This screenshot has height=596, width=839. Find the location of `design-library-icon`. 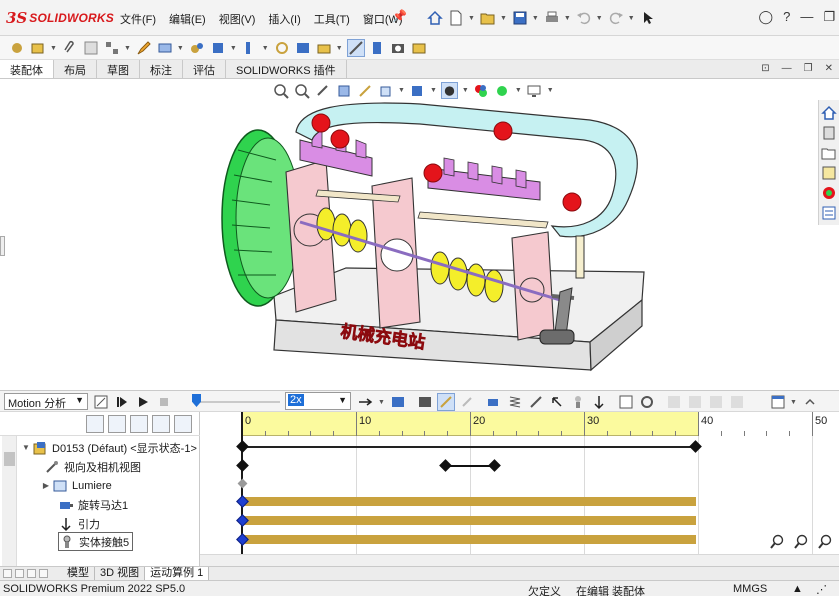

design-library-icon is located at coordinates (829, 132).